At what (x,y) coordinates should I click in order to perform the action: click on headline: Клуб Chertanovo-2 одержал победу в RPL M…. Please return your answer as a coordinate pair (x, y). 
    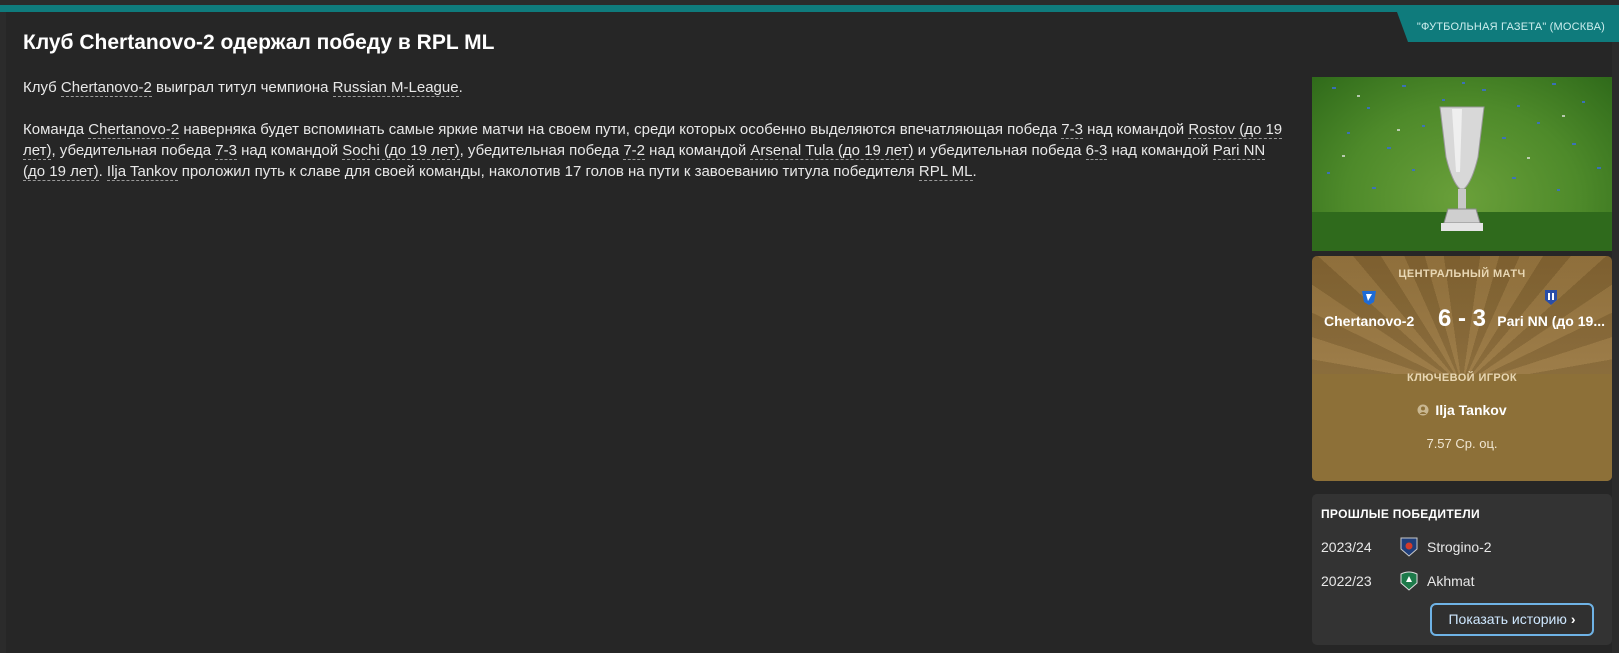
    Looking at the image, I should click on (259, 42).